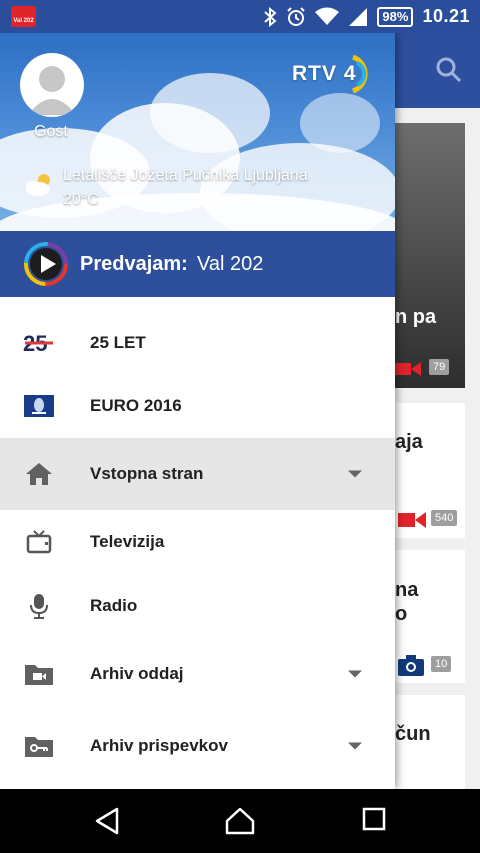 The image size is (480, 853). What do you see at coordinates (270, 16) in the screenshot?
I see `bluetooth-icon` at bounding box center [270, 16].